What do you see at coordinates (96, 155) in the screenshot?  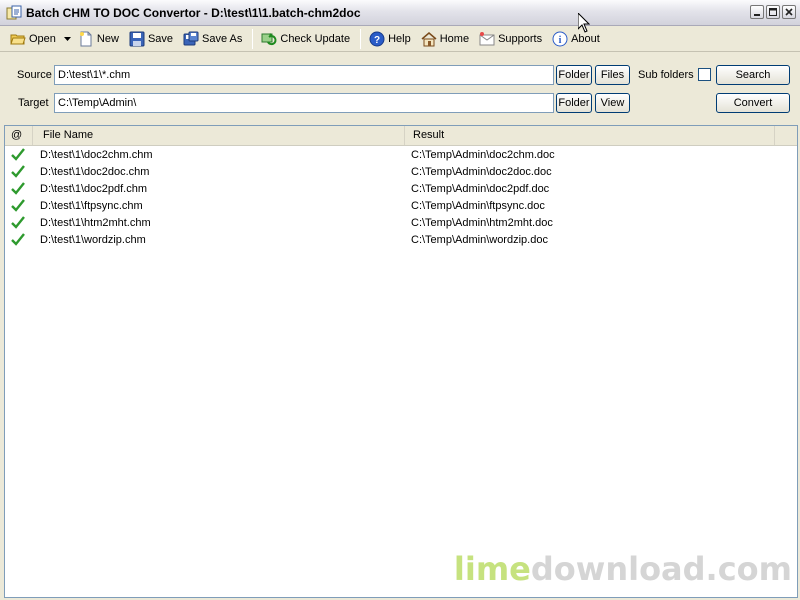 I see `file-name-cell: D:\test\1\doc2chm.chm` at bounding box center [96, 155].